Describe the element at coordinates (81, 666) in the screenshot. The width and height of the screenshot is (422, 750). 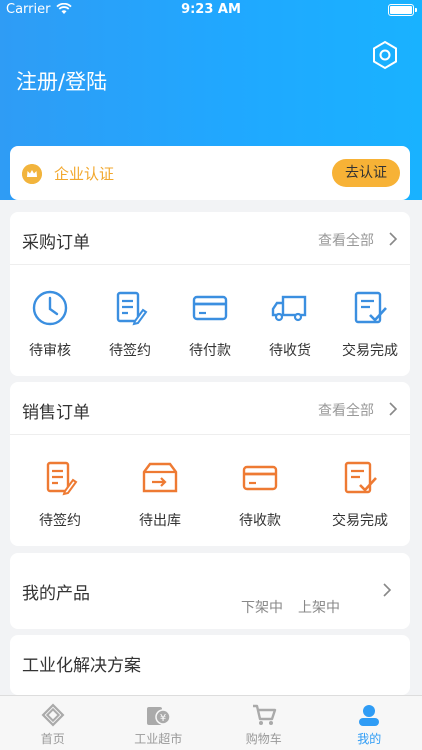
I see `solutions-title: 工业化解决方案` at that location.